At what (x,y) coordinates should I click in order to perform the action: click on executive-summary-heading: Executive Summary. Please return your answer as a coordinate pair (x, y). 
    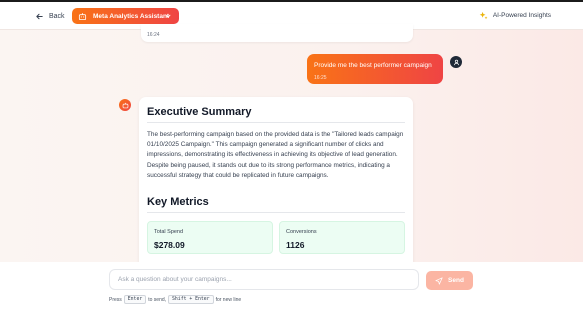
    Looking at the image, I should click on (199, 112).